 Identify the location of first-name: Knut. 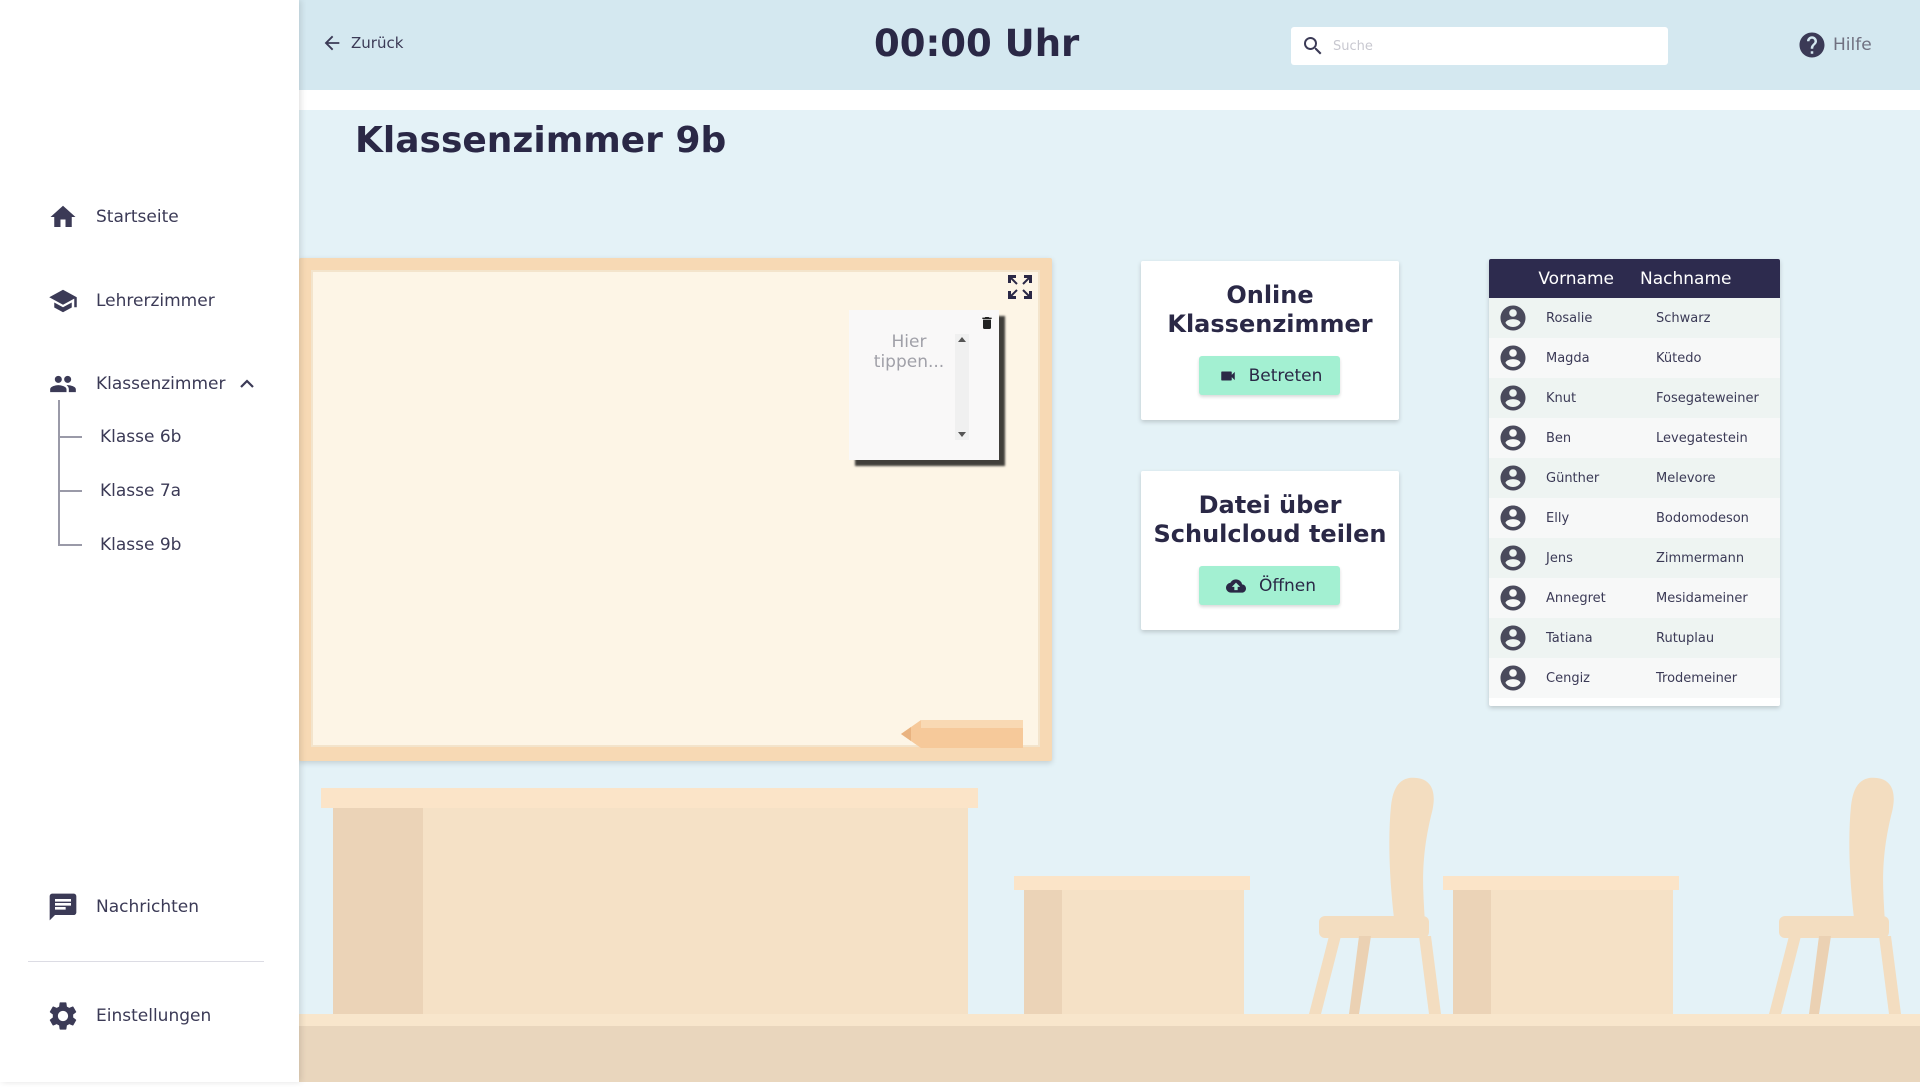
(1561, 398).